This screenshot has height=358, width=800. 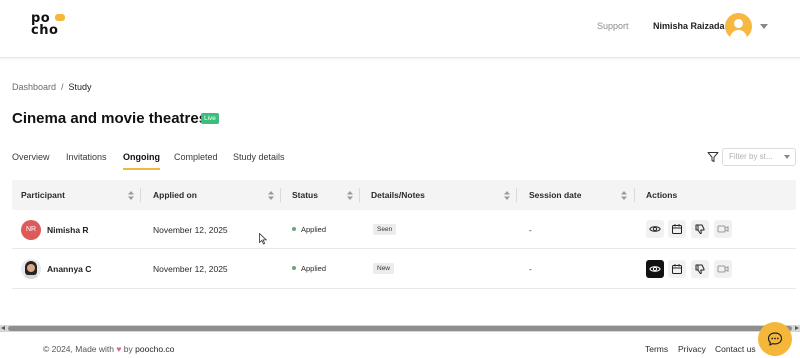 I want to click on participant-name: Nimisha R, so click(x=68, y=230).